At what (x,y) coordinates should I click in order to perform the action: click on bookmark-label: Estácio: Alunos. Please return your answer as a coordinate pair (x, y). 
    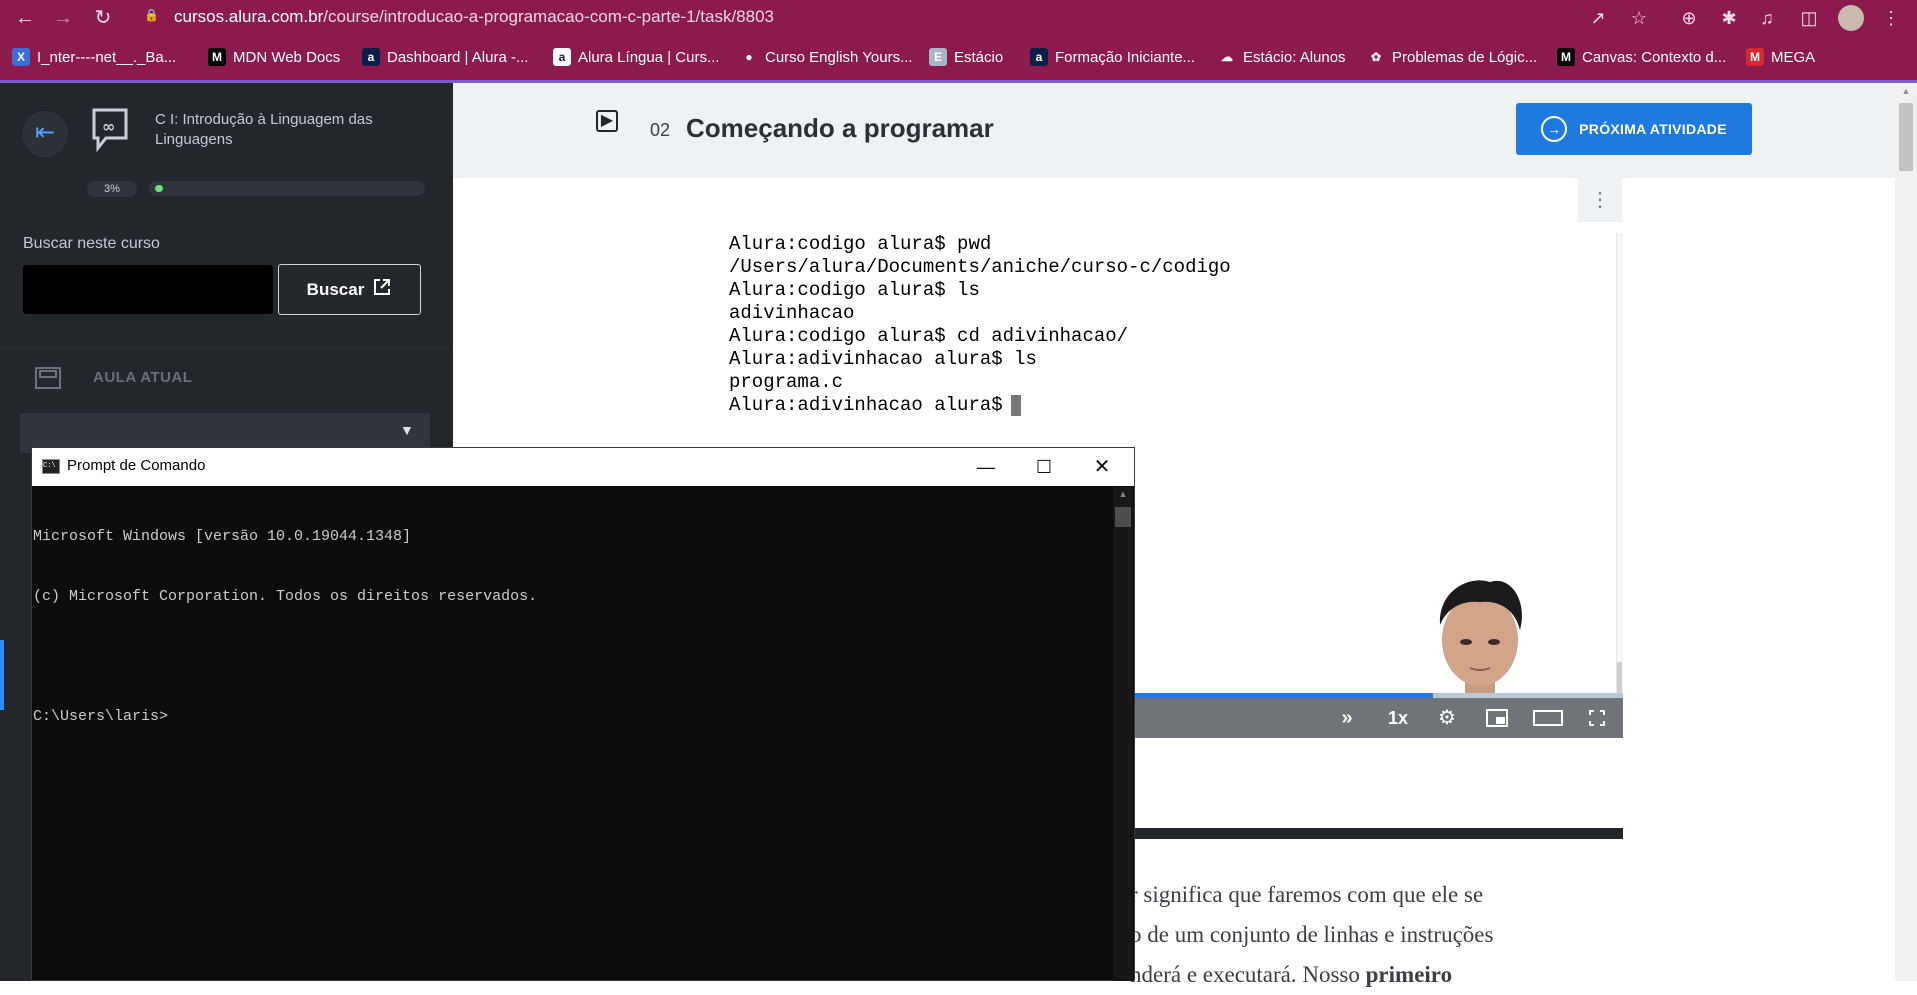
    Looking at the image, I should click on (1294, 57).